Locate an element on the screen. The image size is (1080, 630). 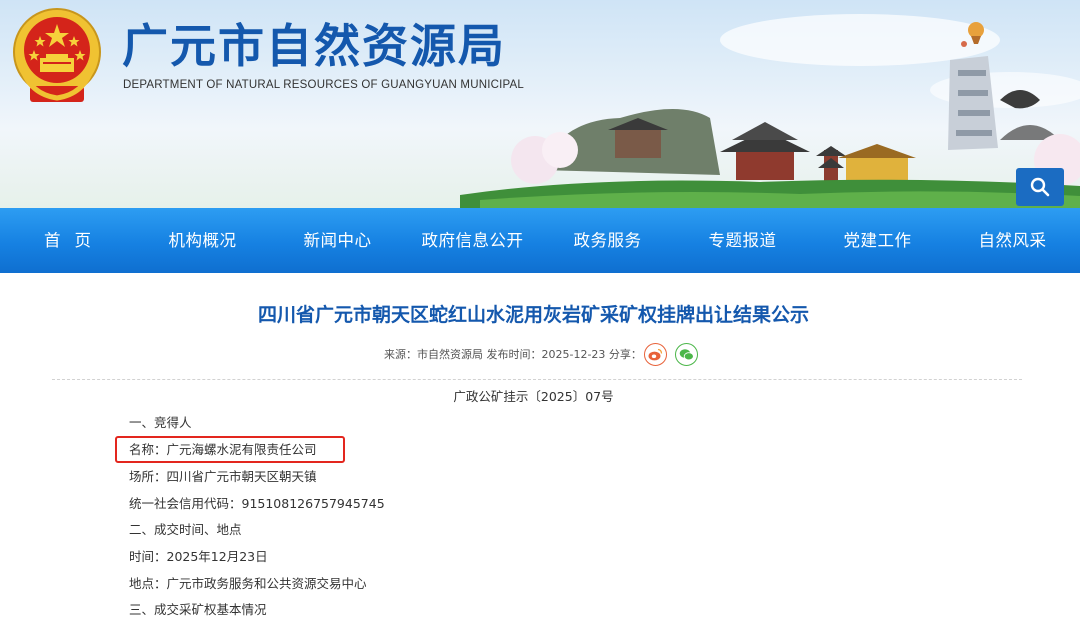
weibo-icon is located at coordinates (655, 354).